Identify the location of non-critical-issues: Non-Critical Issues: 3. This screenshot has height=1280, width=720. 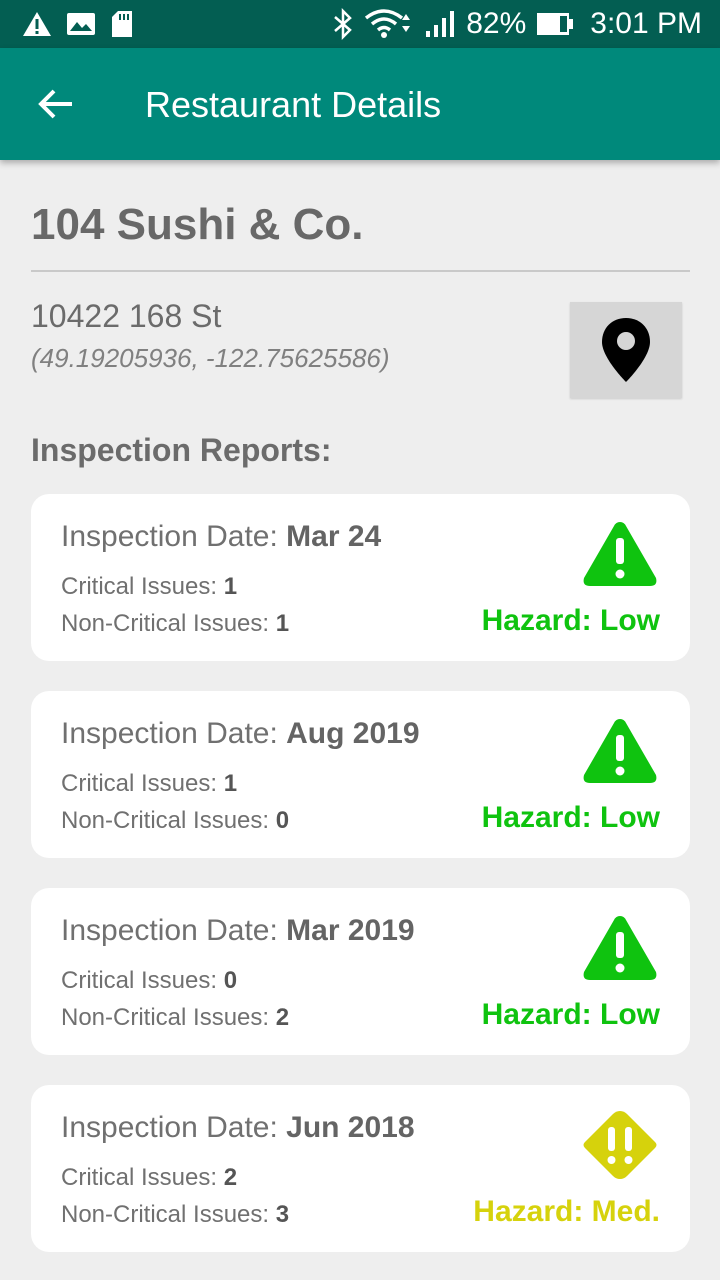
(175, 1214).